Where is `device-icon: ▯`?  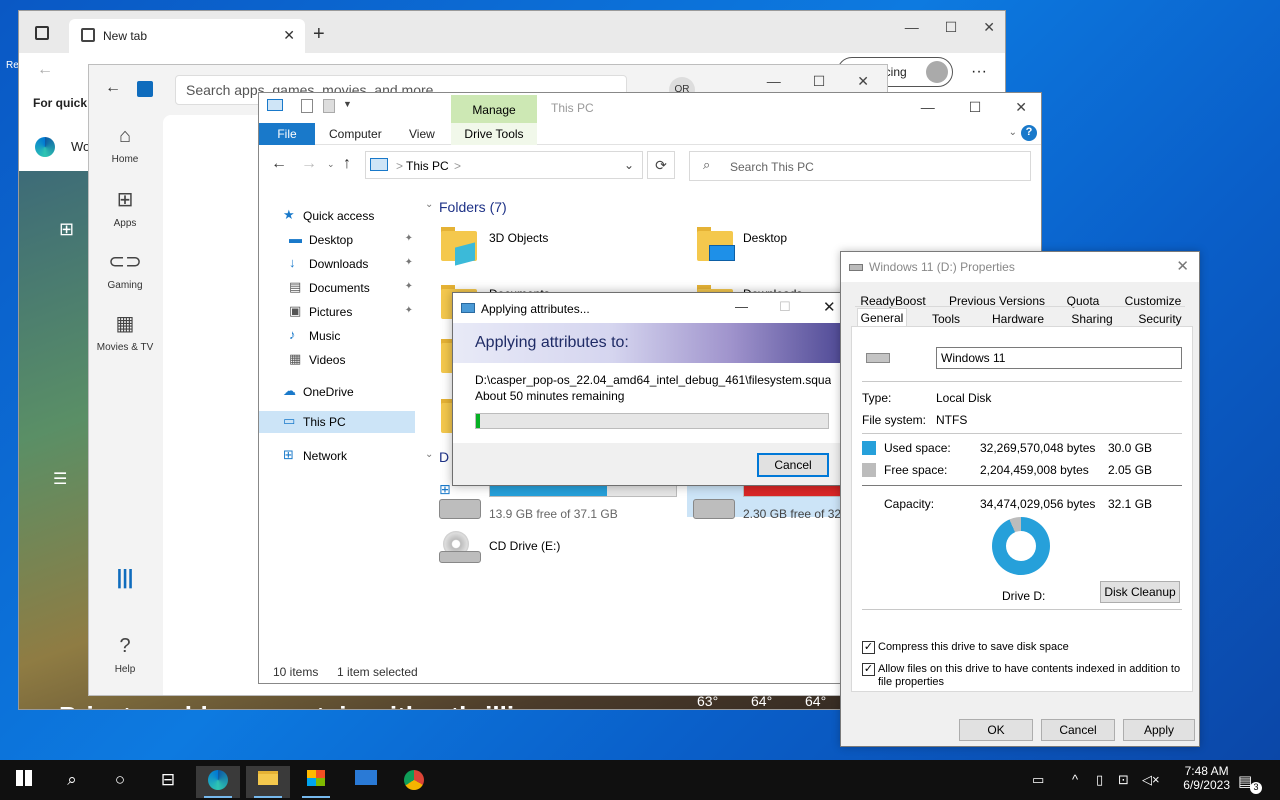 device-icon: ▯ is located at coordinates (1099, 780).